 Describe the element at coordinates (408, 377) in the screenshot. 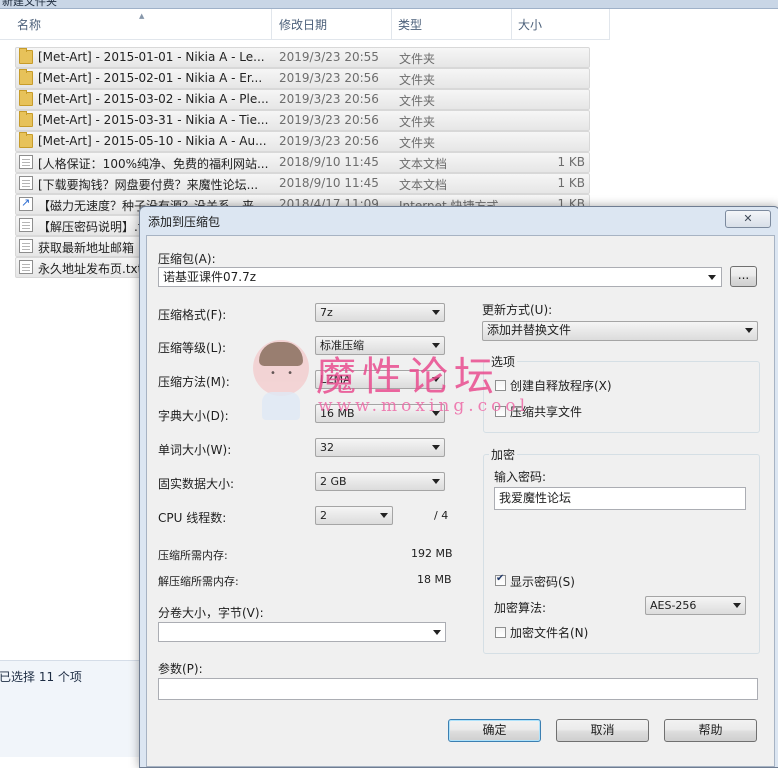

I see `watermark-logo-text: 魔性论坛` at that location.